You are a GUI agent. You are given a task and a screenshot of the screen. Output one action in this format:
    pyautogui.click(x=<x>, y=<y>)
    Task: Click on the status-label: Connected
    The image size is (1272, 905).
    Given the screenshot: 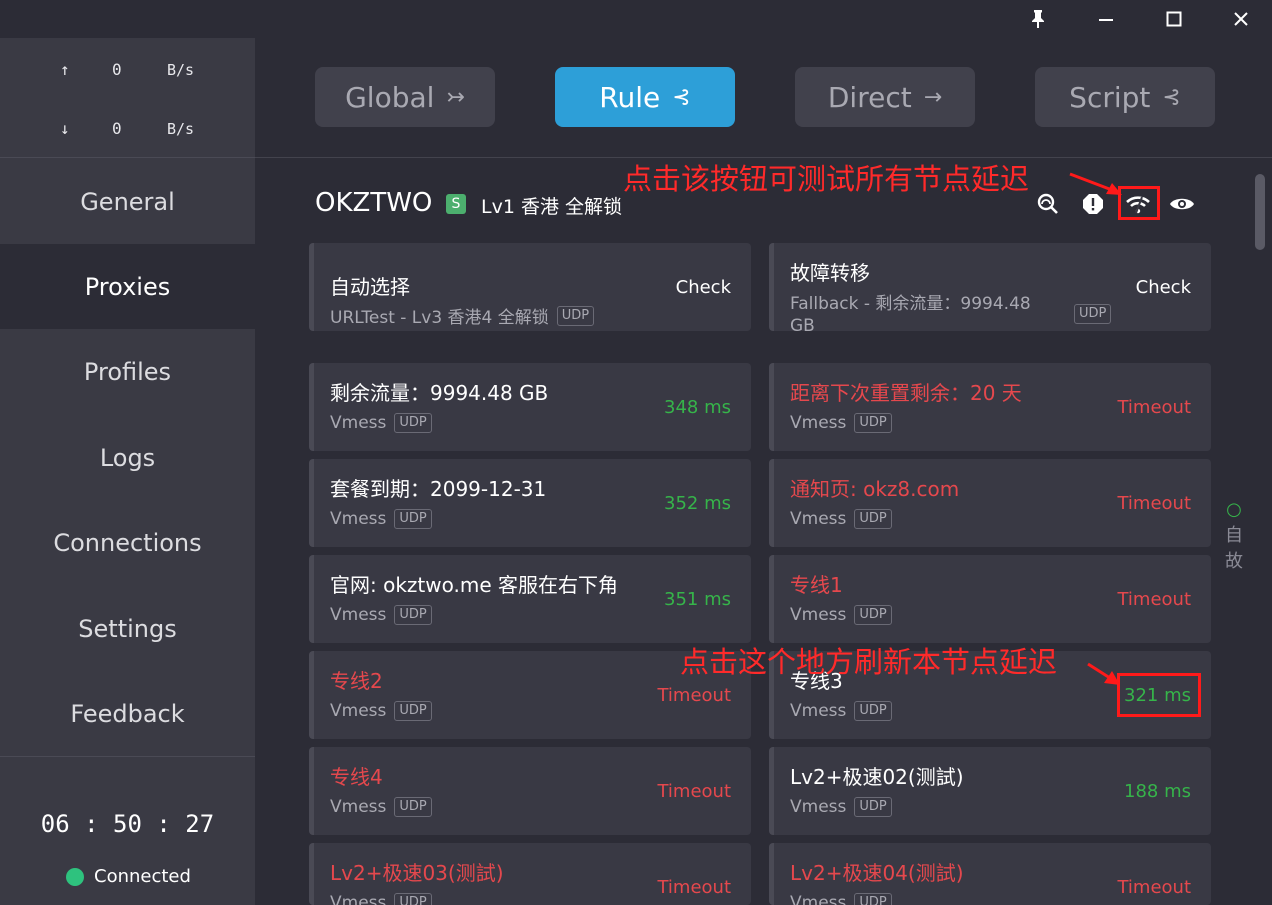 What is the action you would take?
    pyautogui.click(x=142, y=876)
    